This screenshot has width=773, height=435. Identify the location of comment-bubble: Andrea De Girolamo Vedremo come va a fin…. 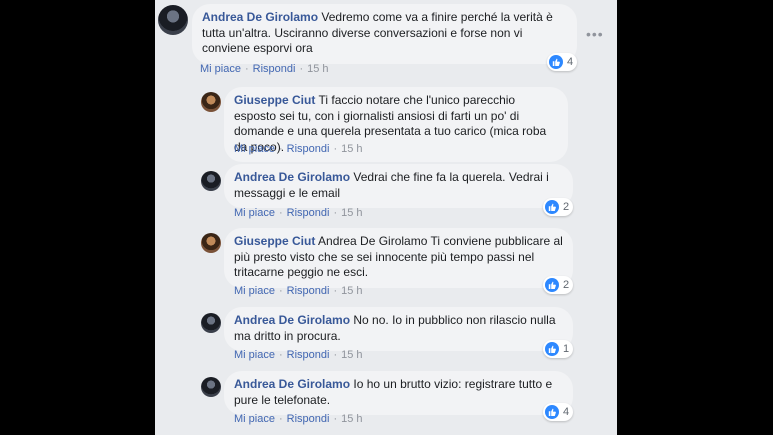
(384, 34).